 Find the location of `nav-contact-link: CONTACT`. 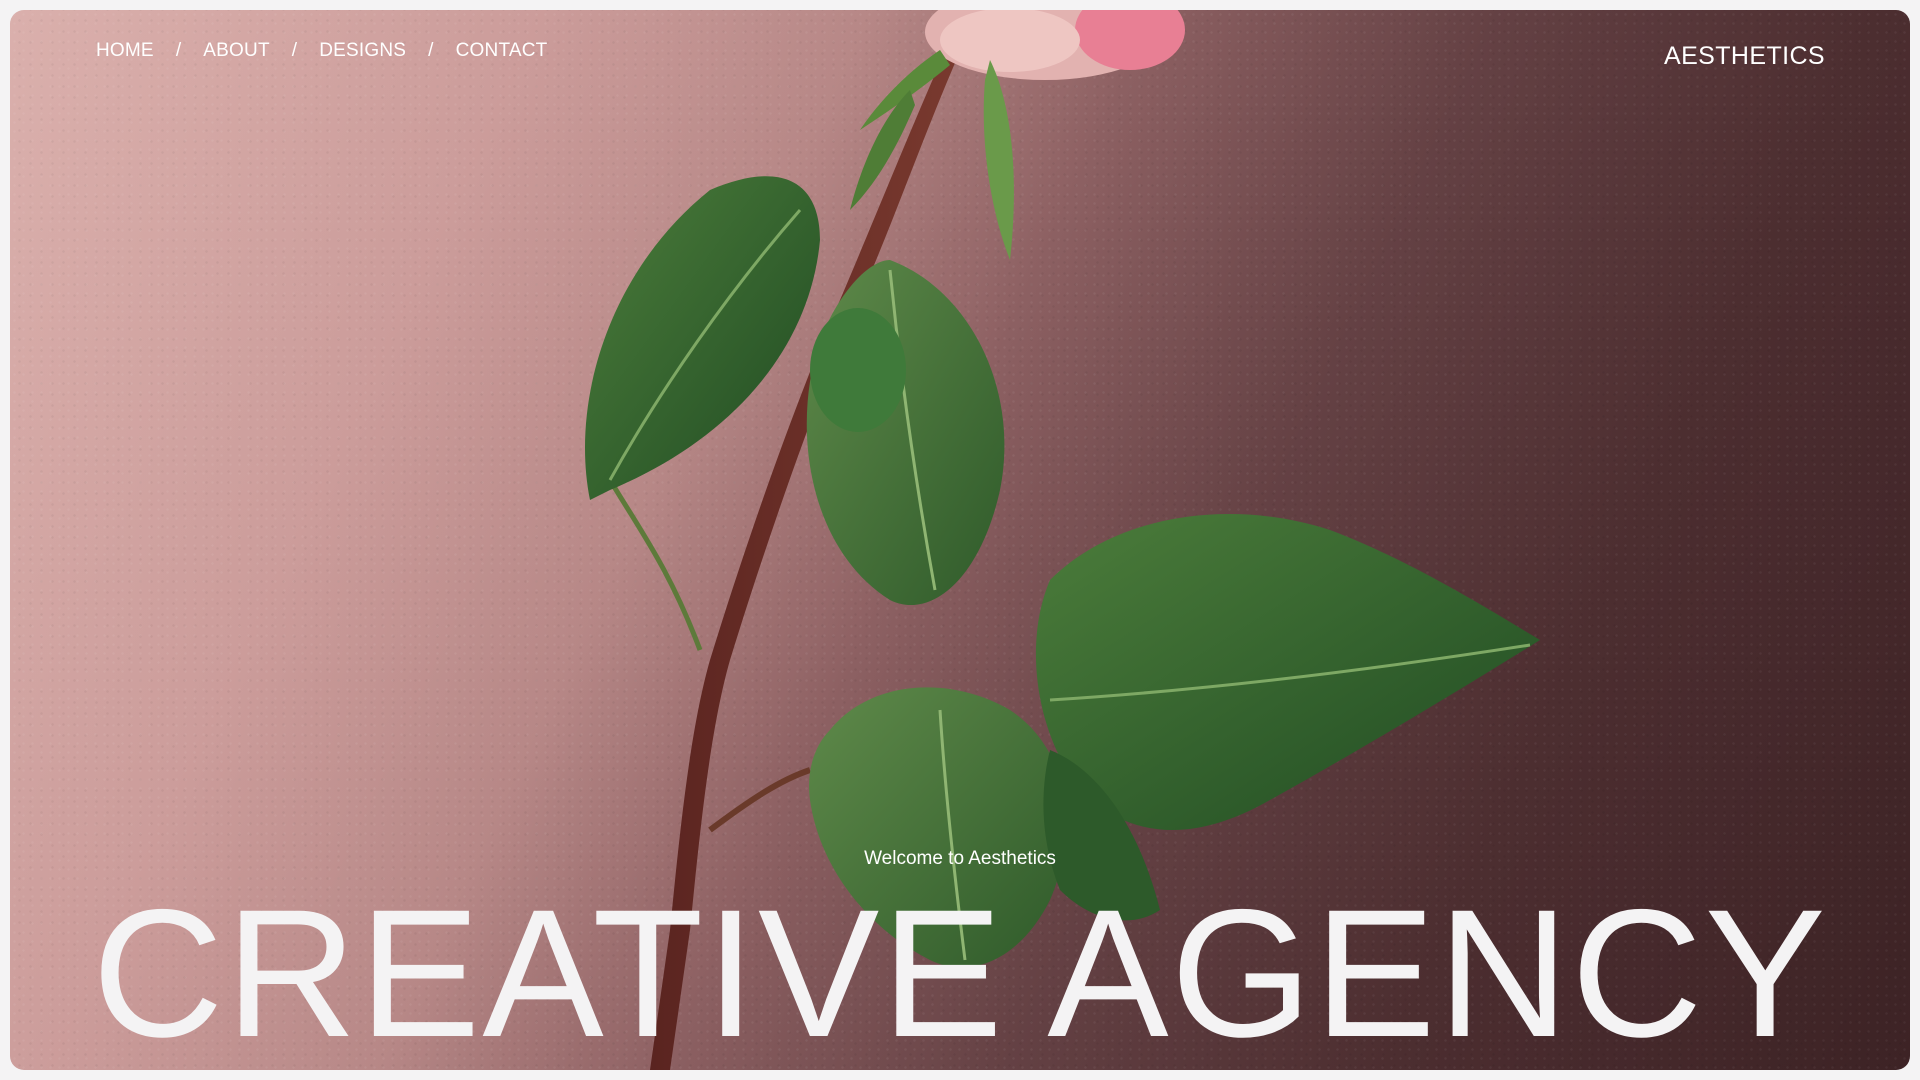

nav-contact-link: CONTACT is located at coordinates (502, 51).